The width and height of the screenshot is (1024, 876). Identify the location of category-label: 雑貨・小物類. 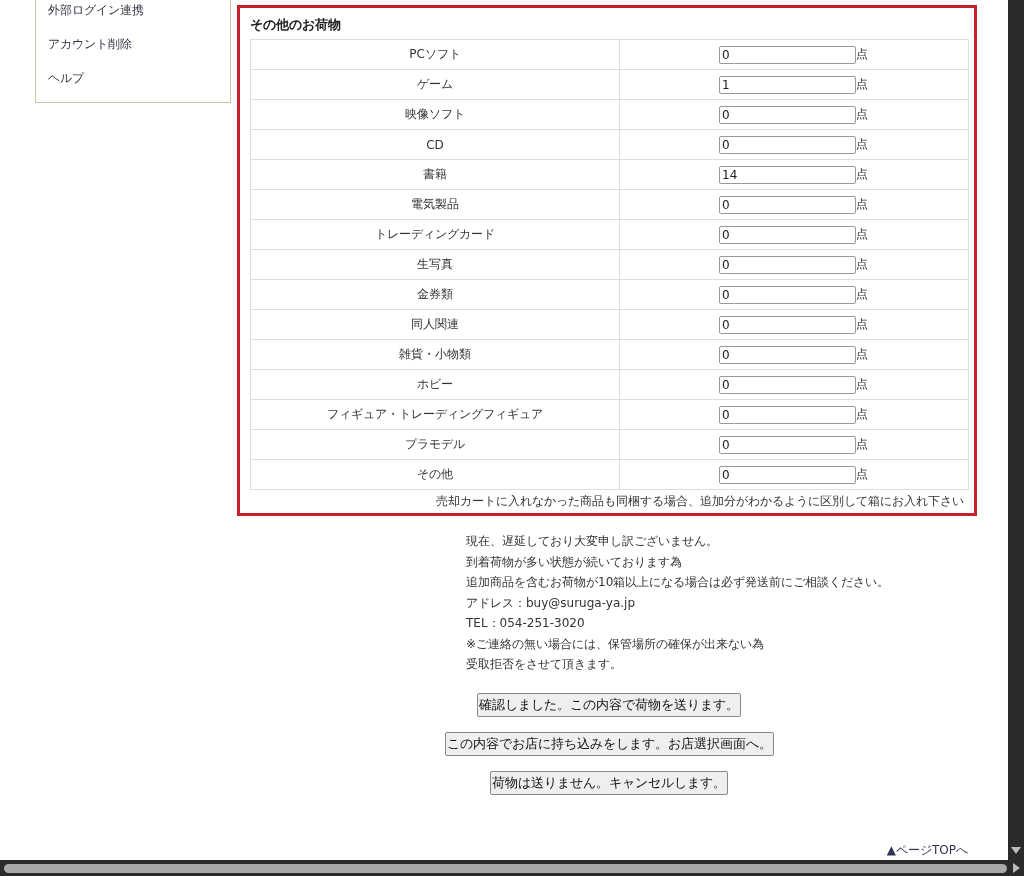
(435, 354).